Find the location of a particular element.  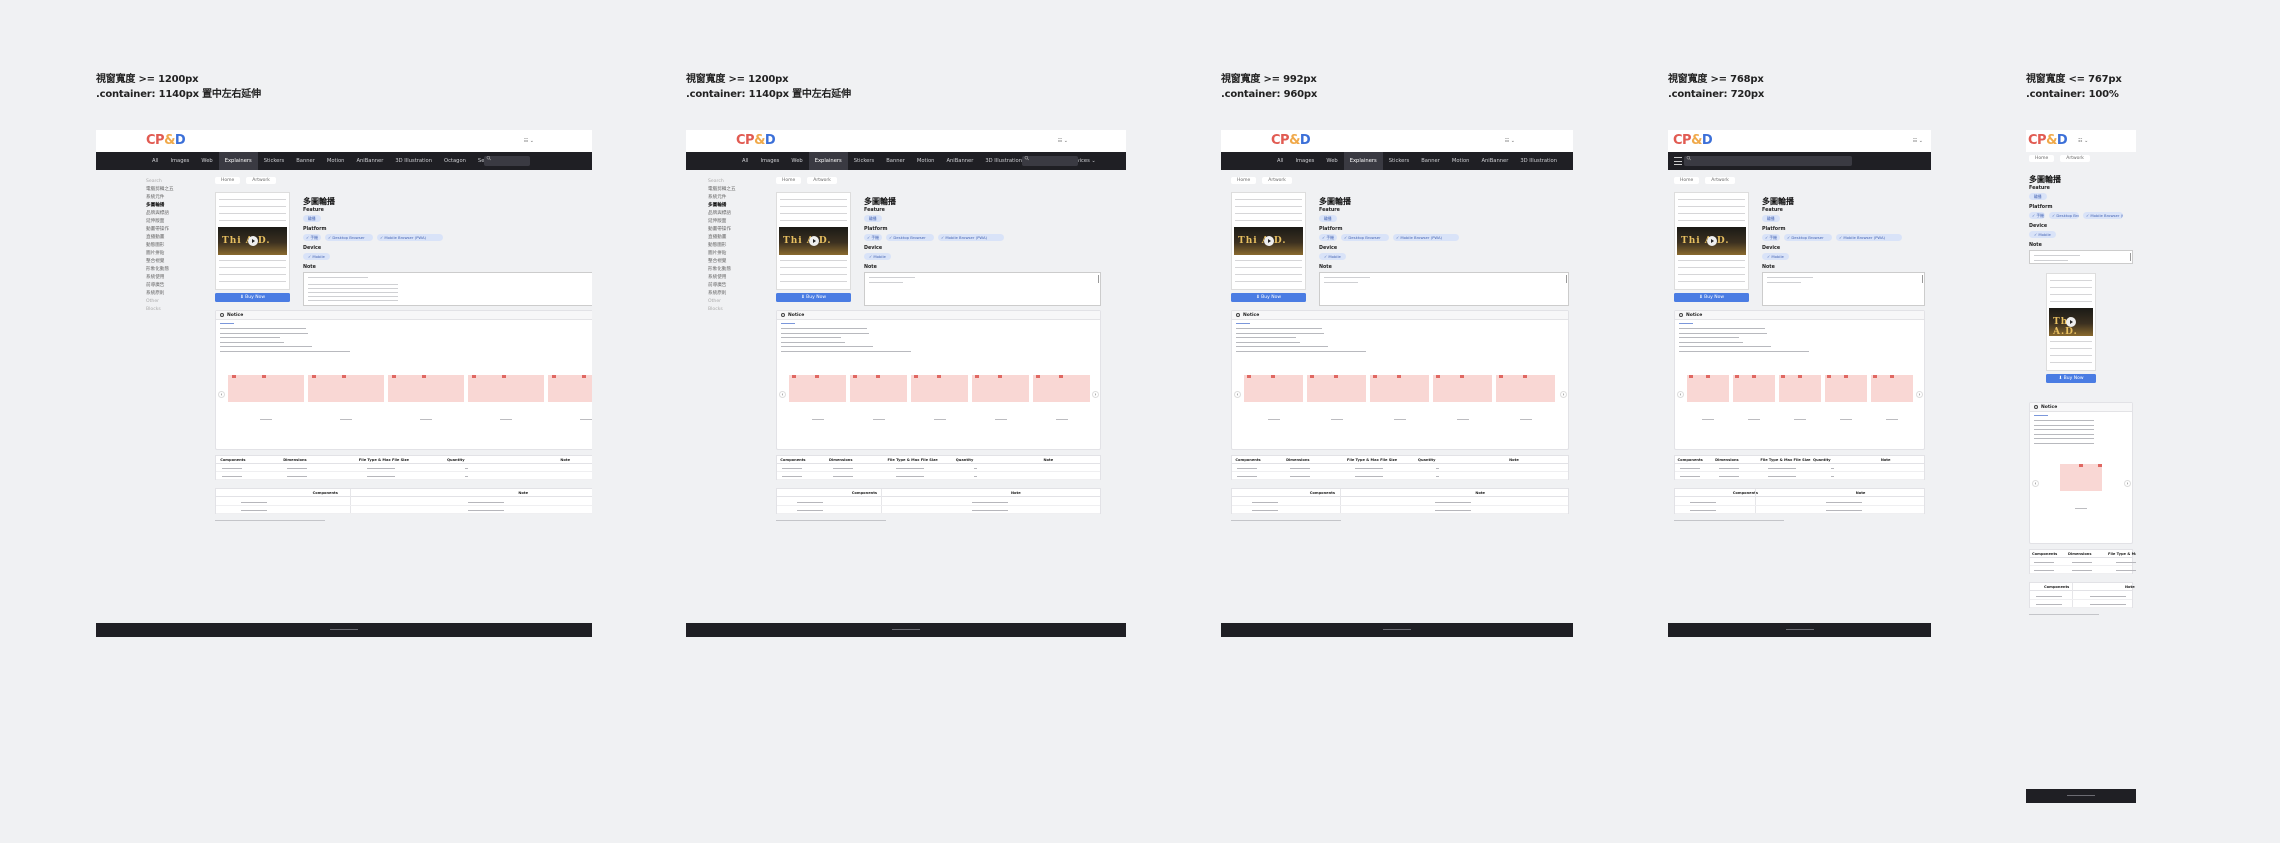

sidebar-item: 系統元件 is located at coordinates (168, 198).